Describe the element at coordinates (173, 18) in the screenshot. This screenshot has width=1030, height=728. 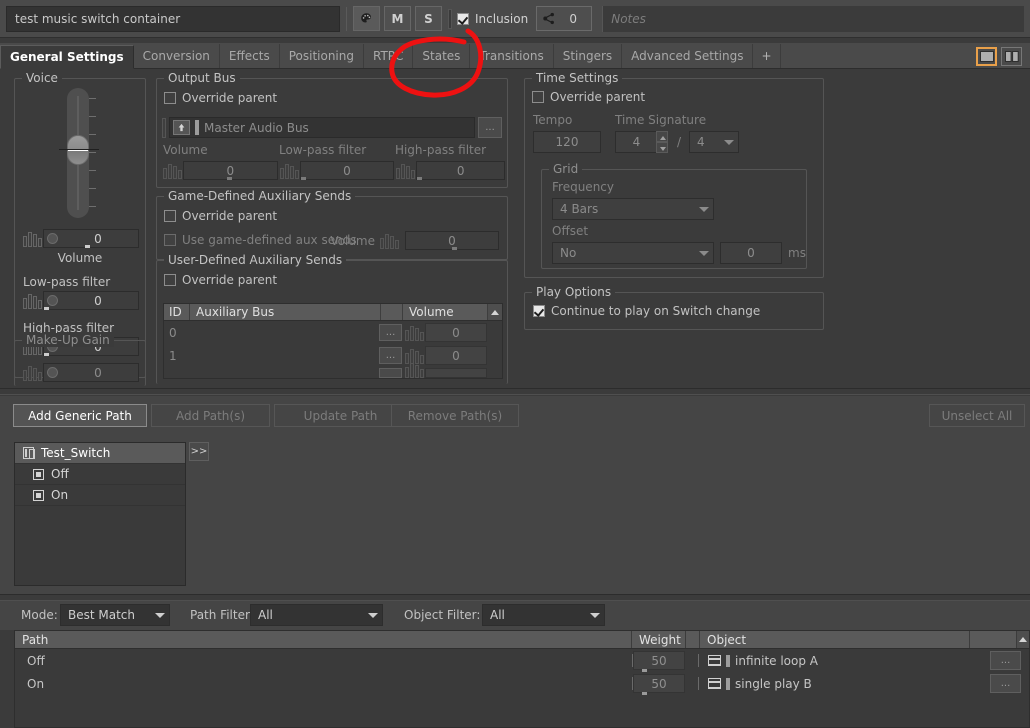
I see `object-name-input: test music switch container` at that location.